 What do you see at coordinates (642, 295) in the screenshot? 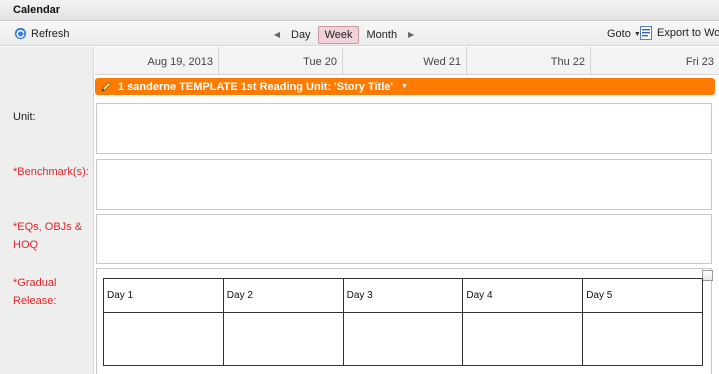
I see `day-5-header: Day 5` at bounding box center [642, 295].